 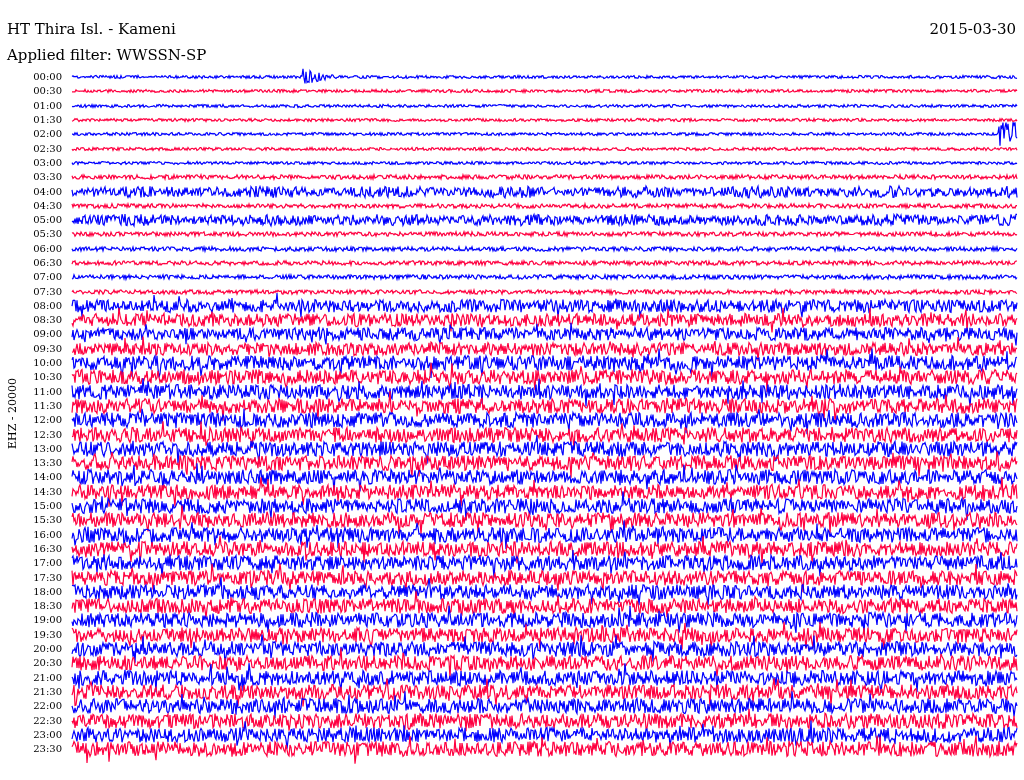 I want to click on time-label: 20:00, so click(x=47, y=649).